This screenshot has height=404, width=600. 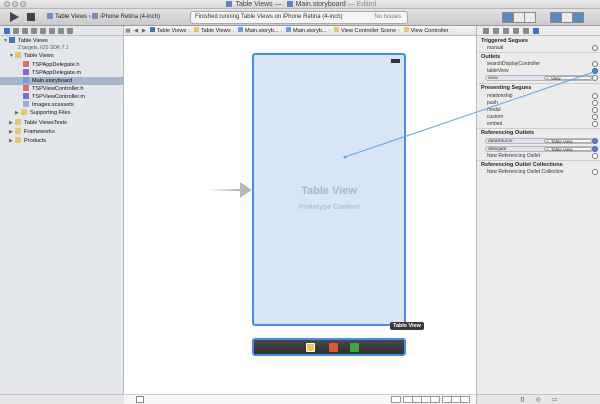 I want to click on connection-drag-line, so click(x=469, y=115).